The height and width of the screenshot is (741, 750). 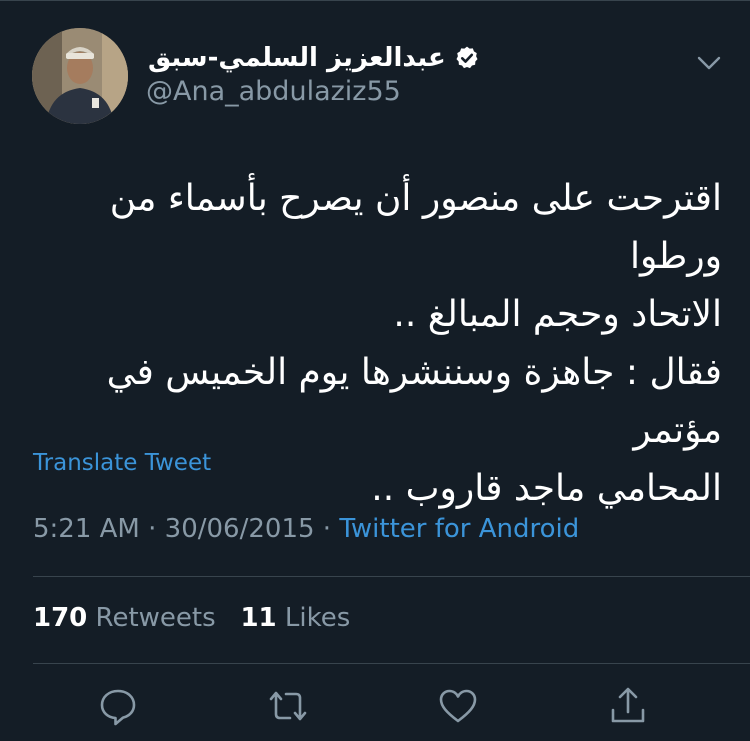 I want to click on likes-stat: 11 Likes, so click(x=295, y=618).